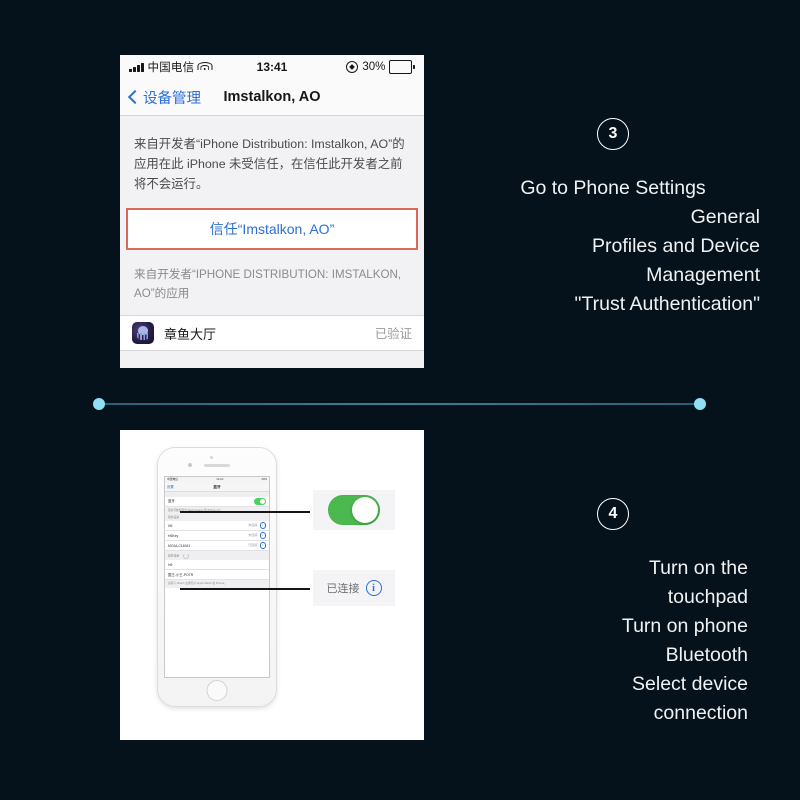 This screenshot has height=800, width=800. I want to click on status-time: 13:41, so click(272, 67).